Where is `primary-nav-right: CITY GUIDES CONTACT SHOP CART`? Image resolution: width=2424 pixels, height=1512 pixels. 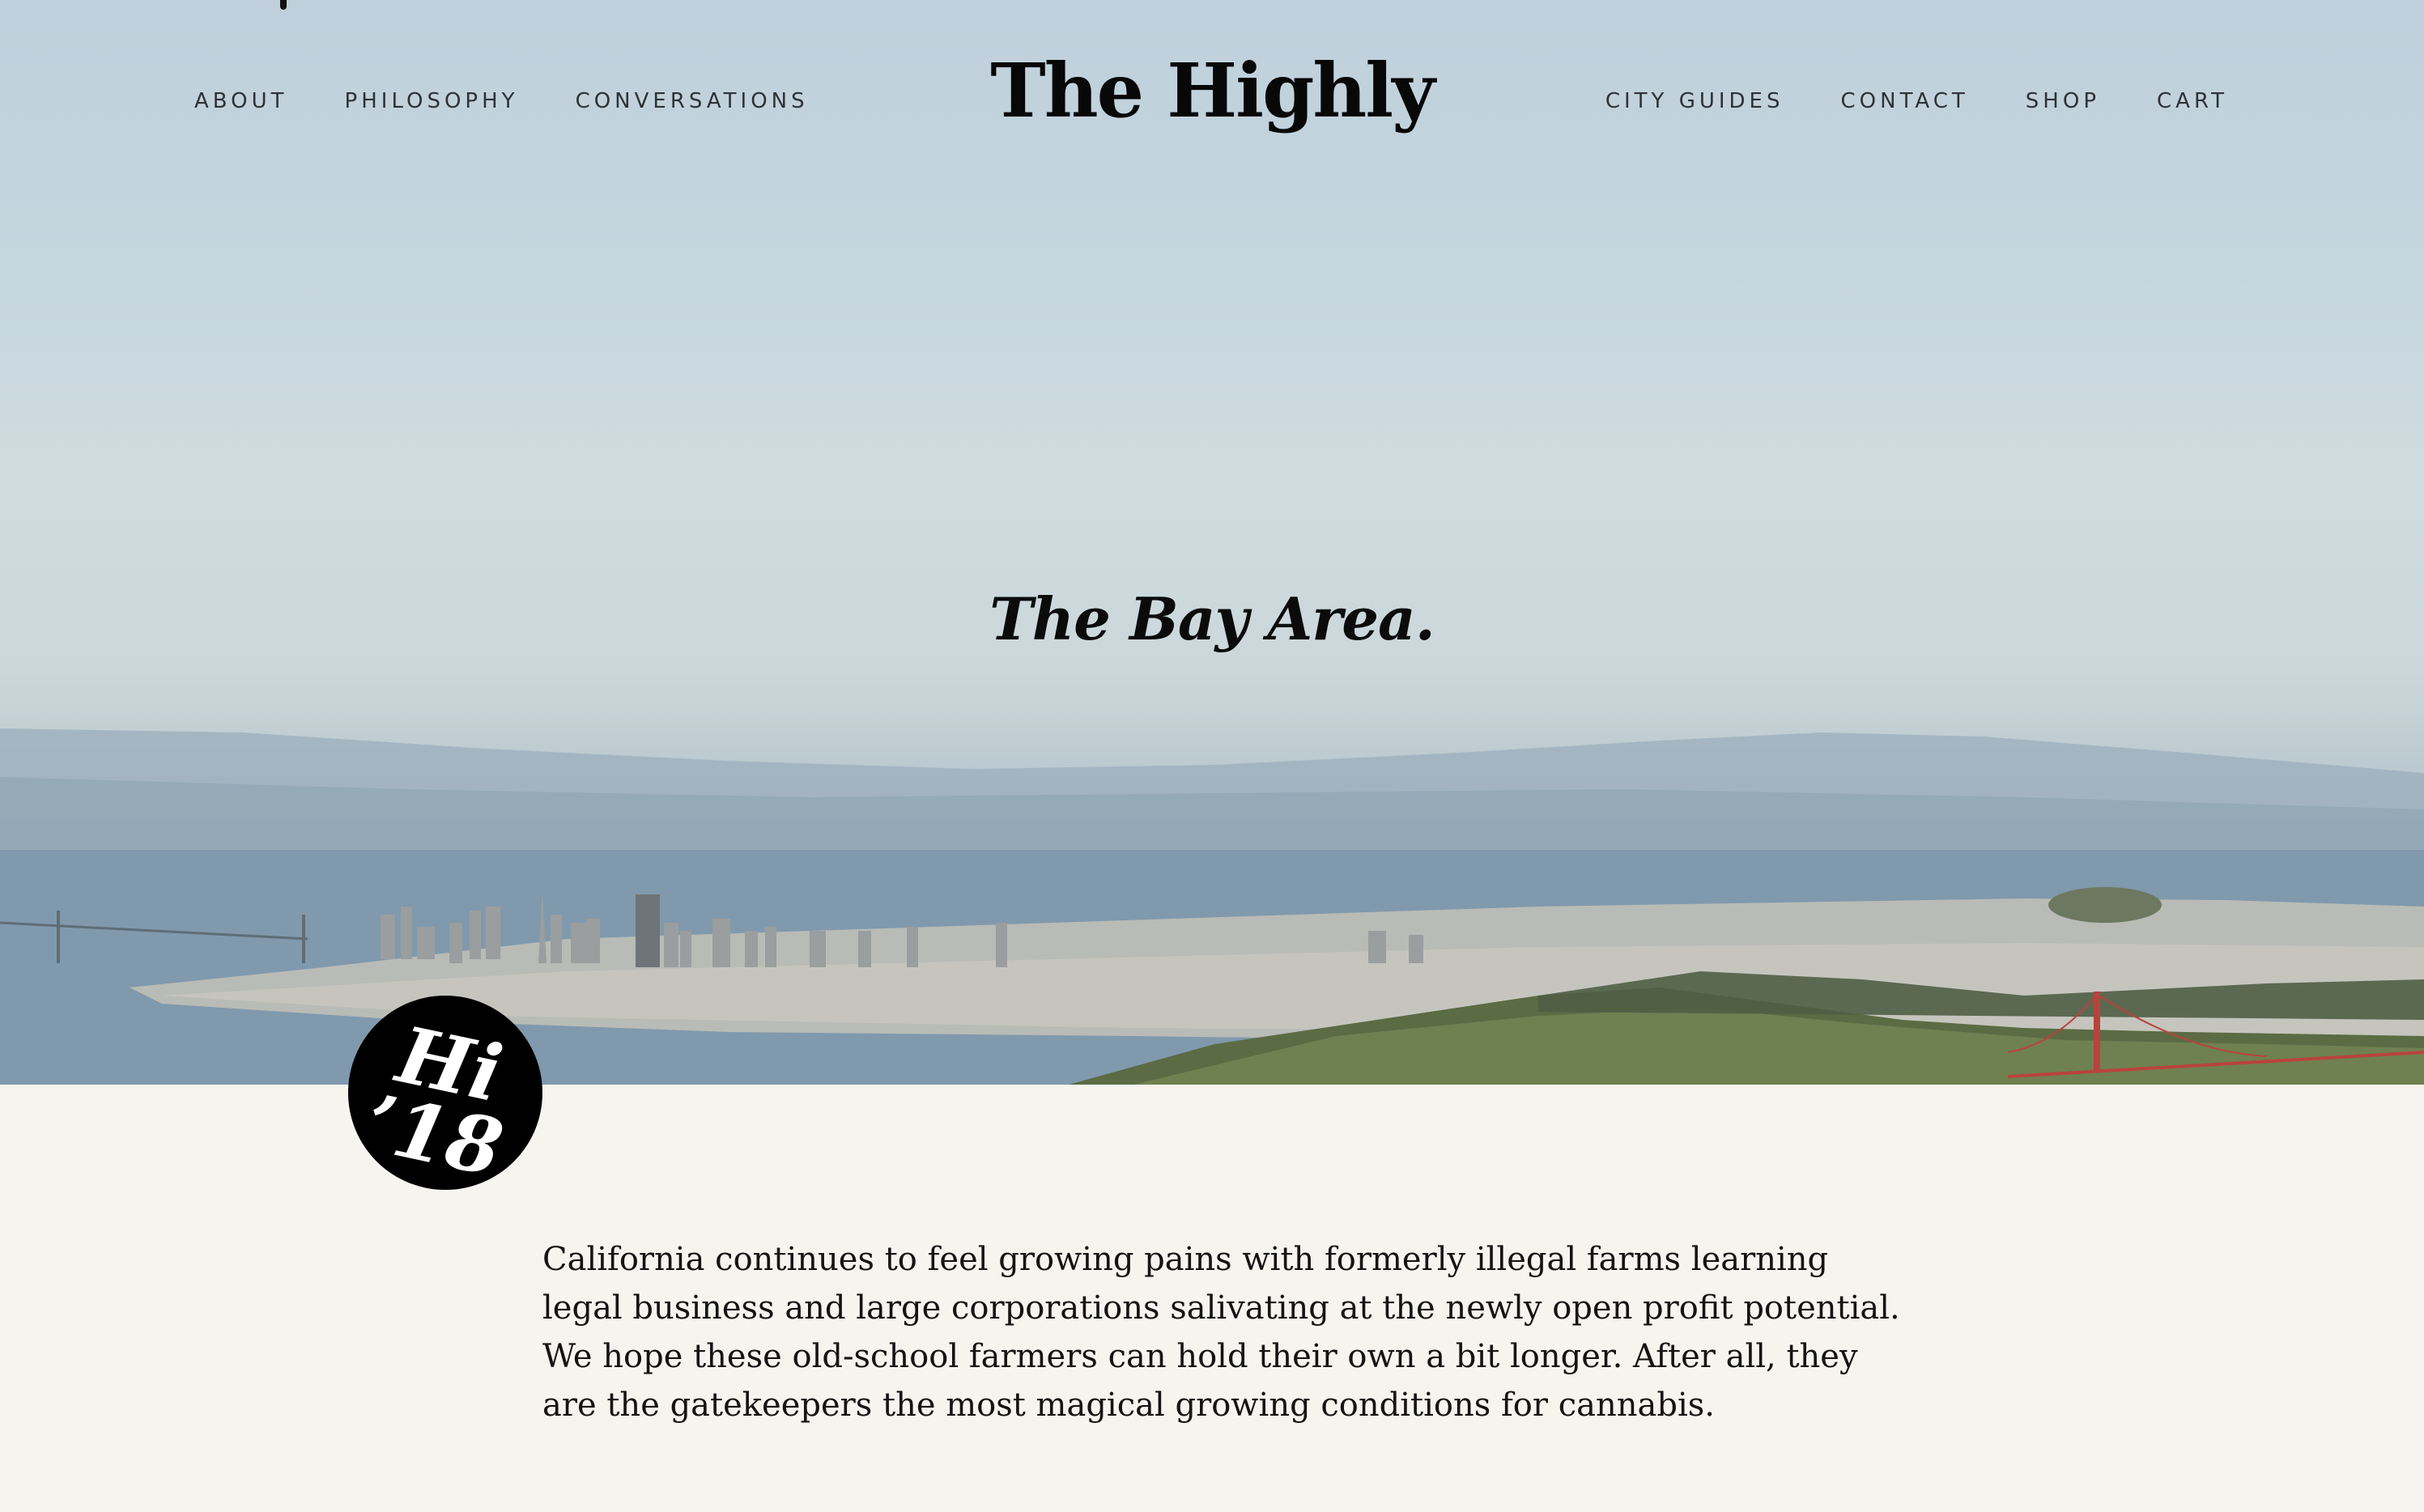 primary-nav-right: CITY GUIDES CONTACT SHOP CART is located at coordinates (1889, 101).